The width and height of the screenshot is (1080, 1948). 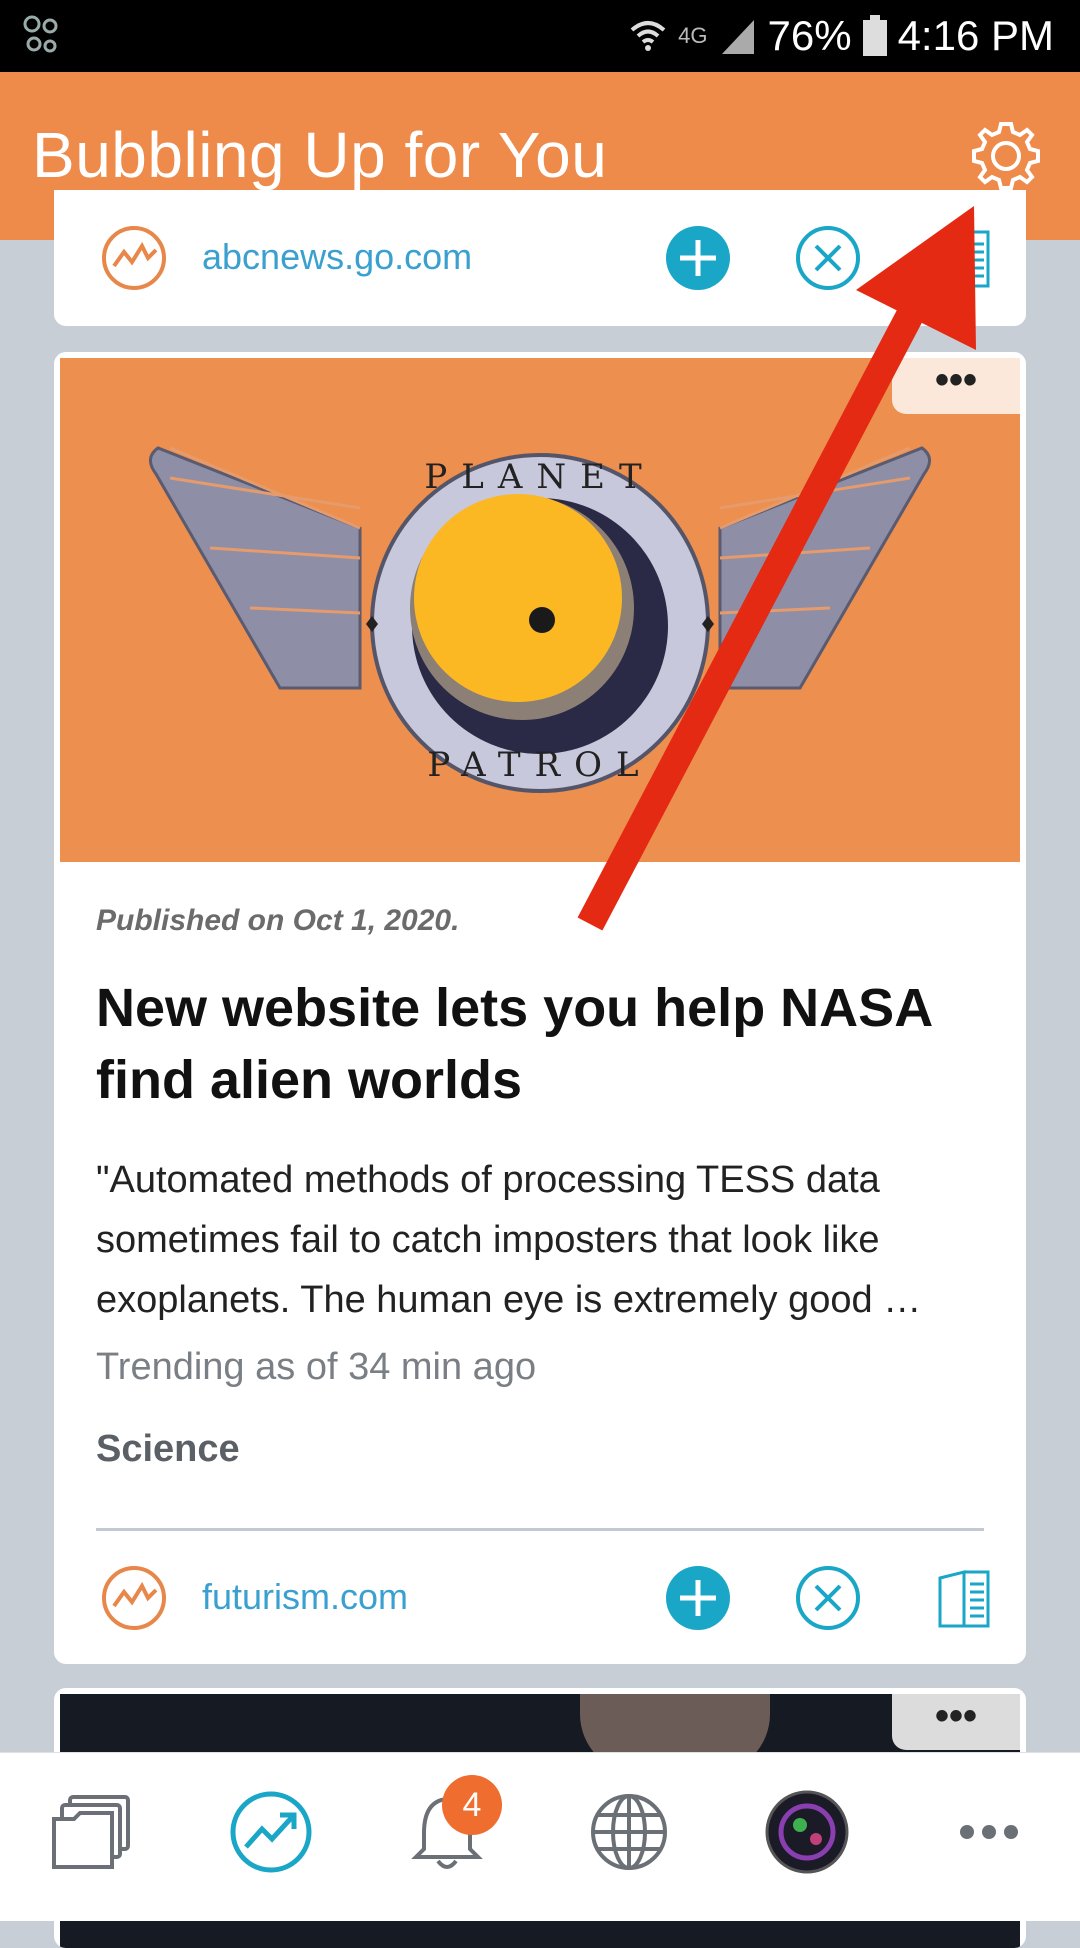 I want to click on folders-icon, so click(x=91, y=1832).